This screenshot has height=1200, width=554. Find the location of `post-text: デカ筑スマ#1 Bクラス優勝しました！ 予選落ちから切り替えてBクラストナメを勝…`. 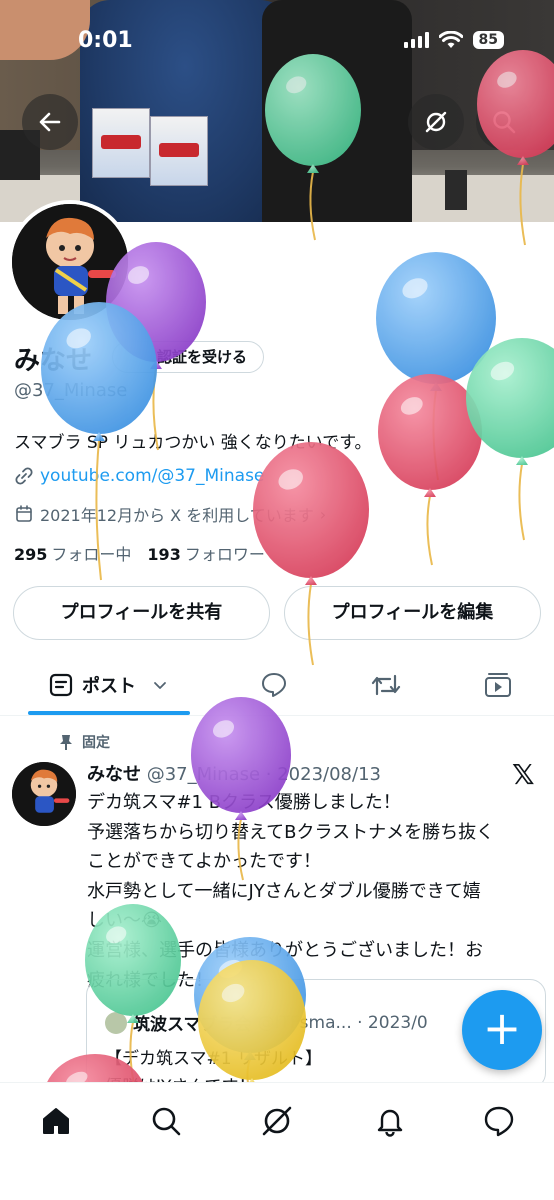

post-text: デカ筑スマ#1 Bクラス優勝しました！ 予選落ちから切り替えてBクラストナメを勝… is located at coordinates (311, 891).